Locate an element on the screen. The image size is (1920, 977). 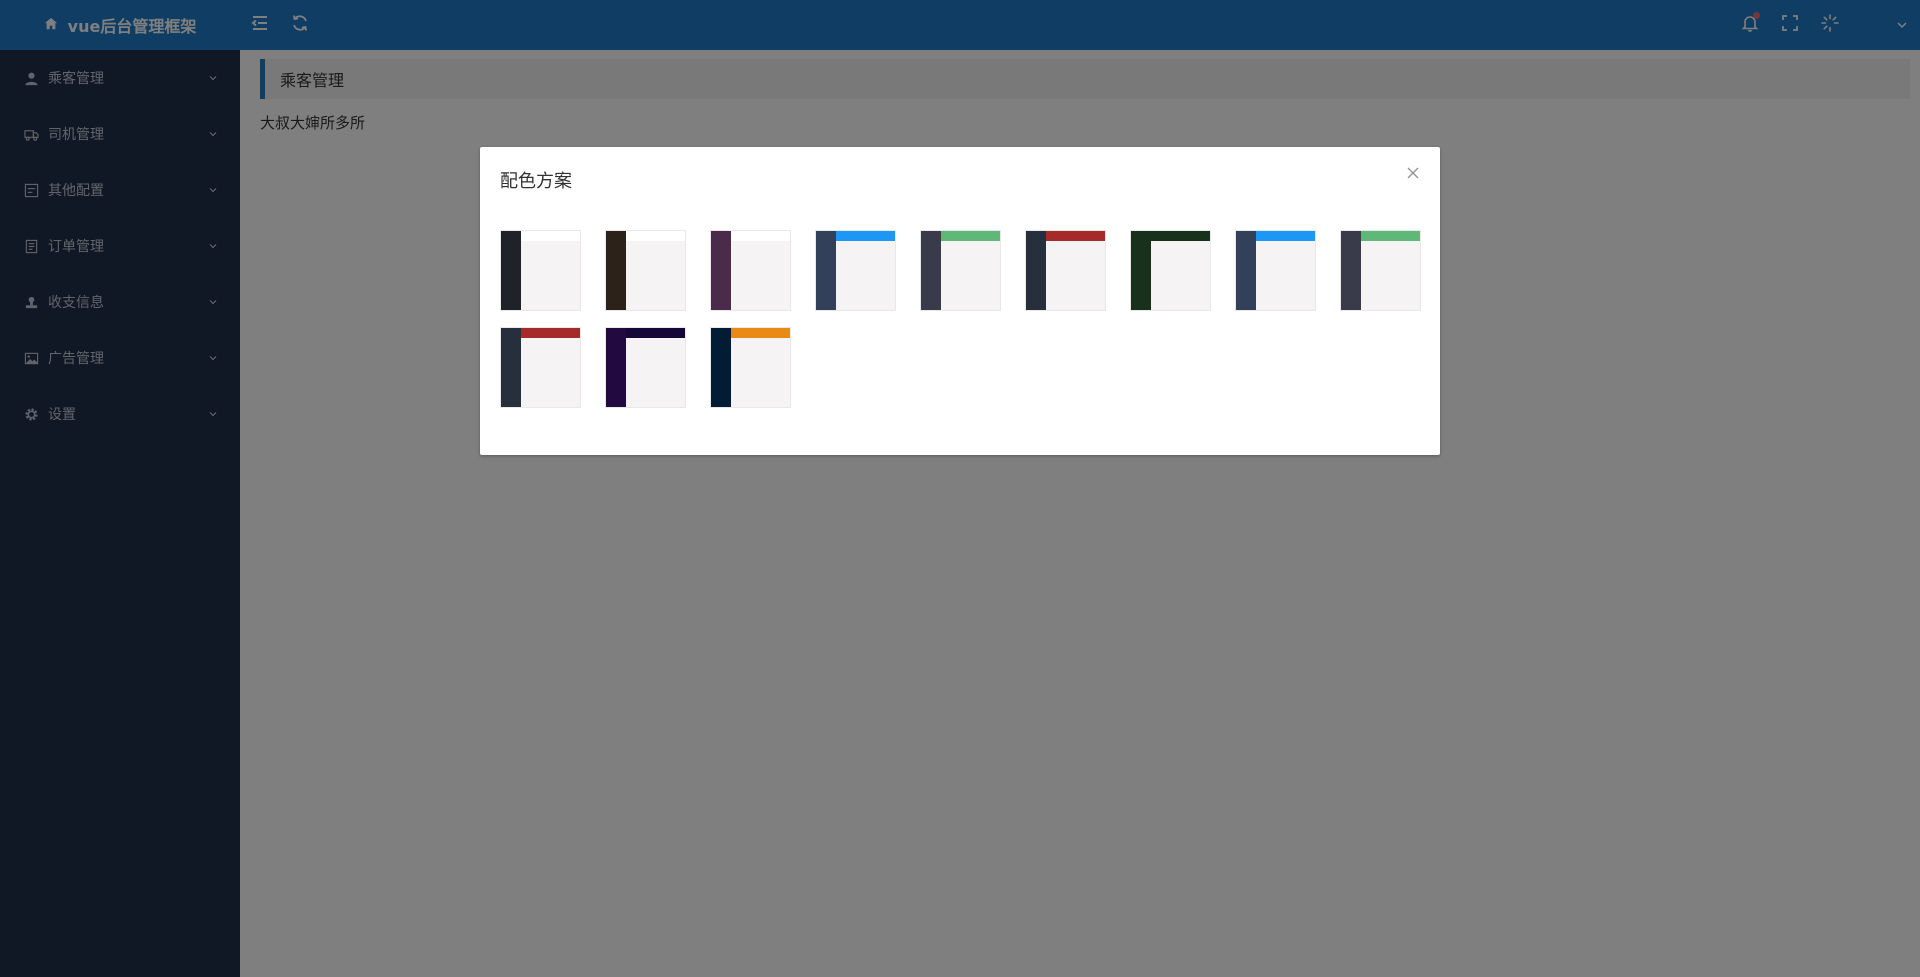
dialog-title: 配色方案 is located at coordinates (536, 181).